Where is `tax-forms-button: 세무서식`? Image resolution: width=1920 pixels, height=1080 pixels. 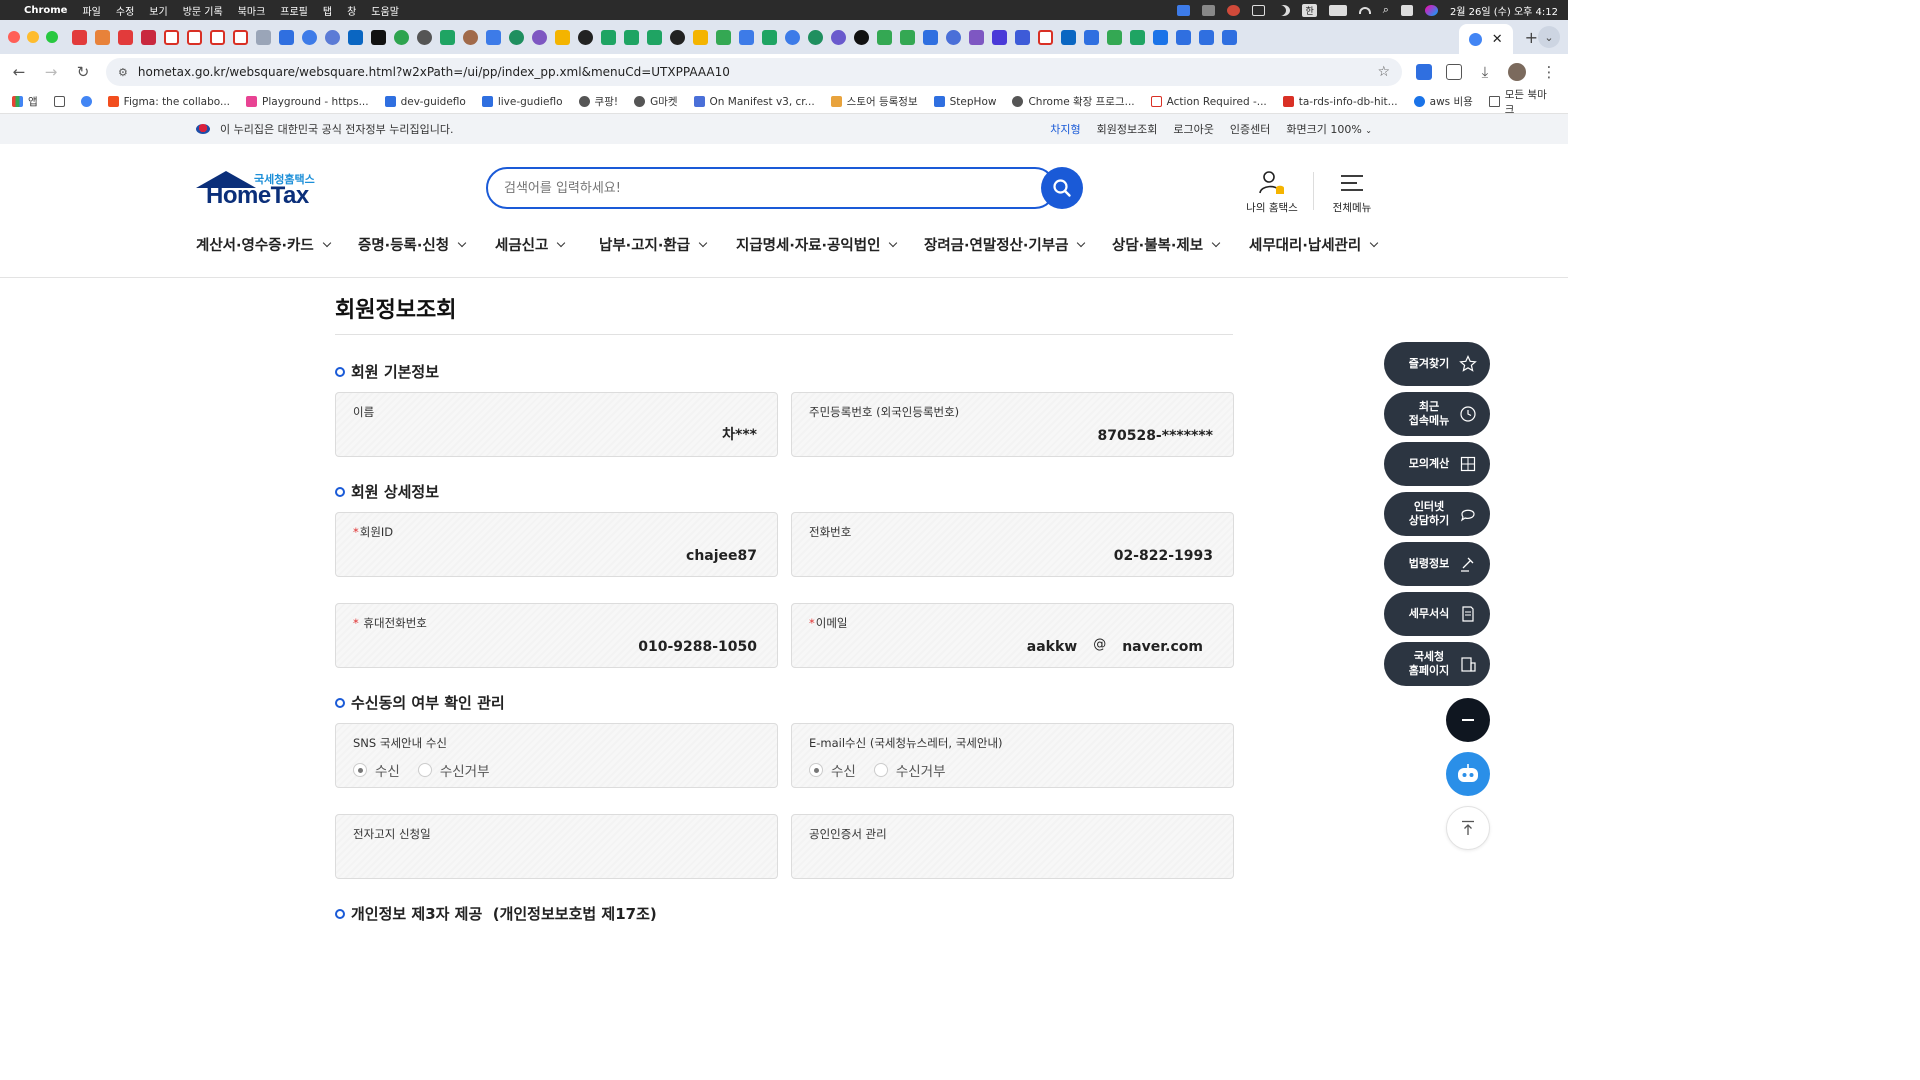 tax-forms-button: 세무서식 is located at coordinates (1437, 614).